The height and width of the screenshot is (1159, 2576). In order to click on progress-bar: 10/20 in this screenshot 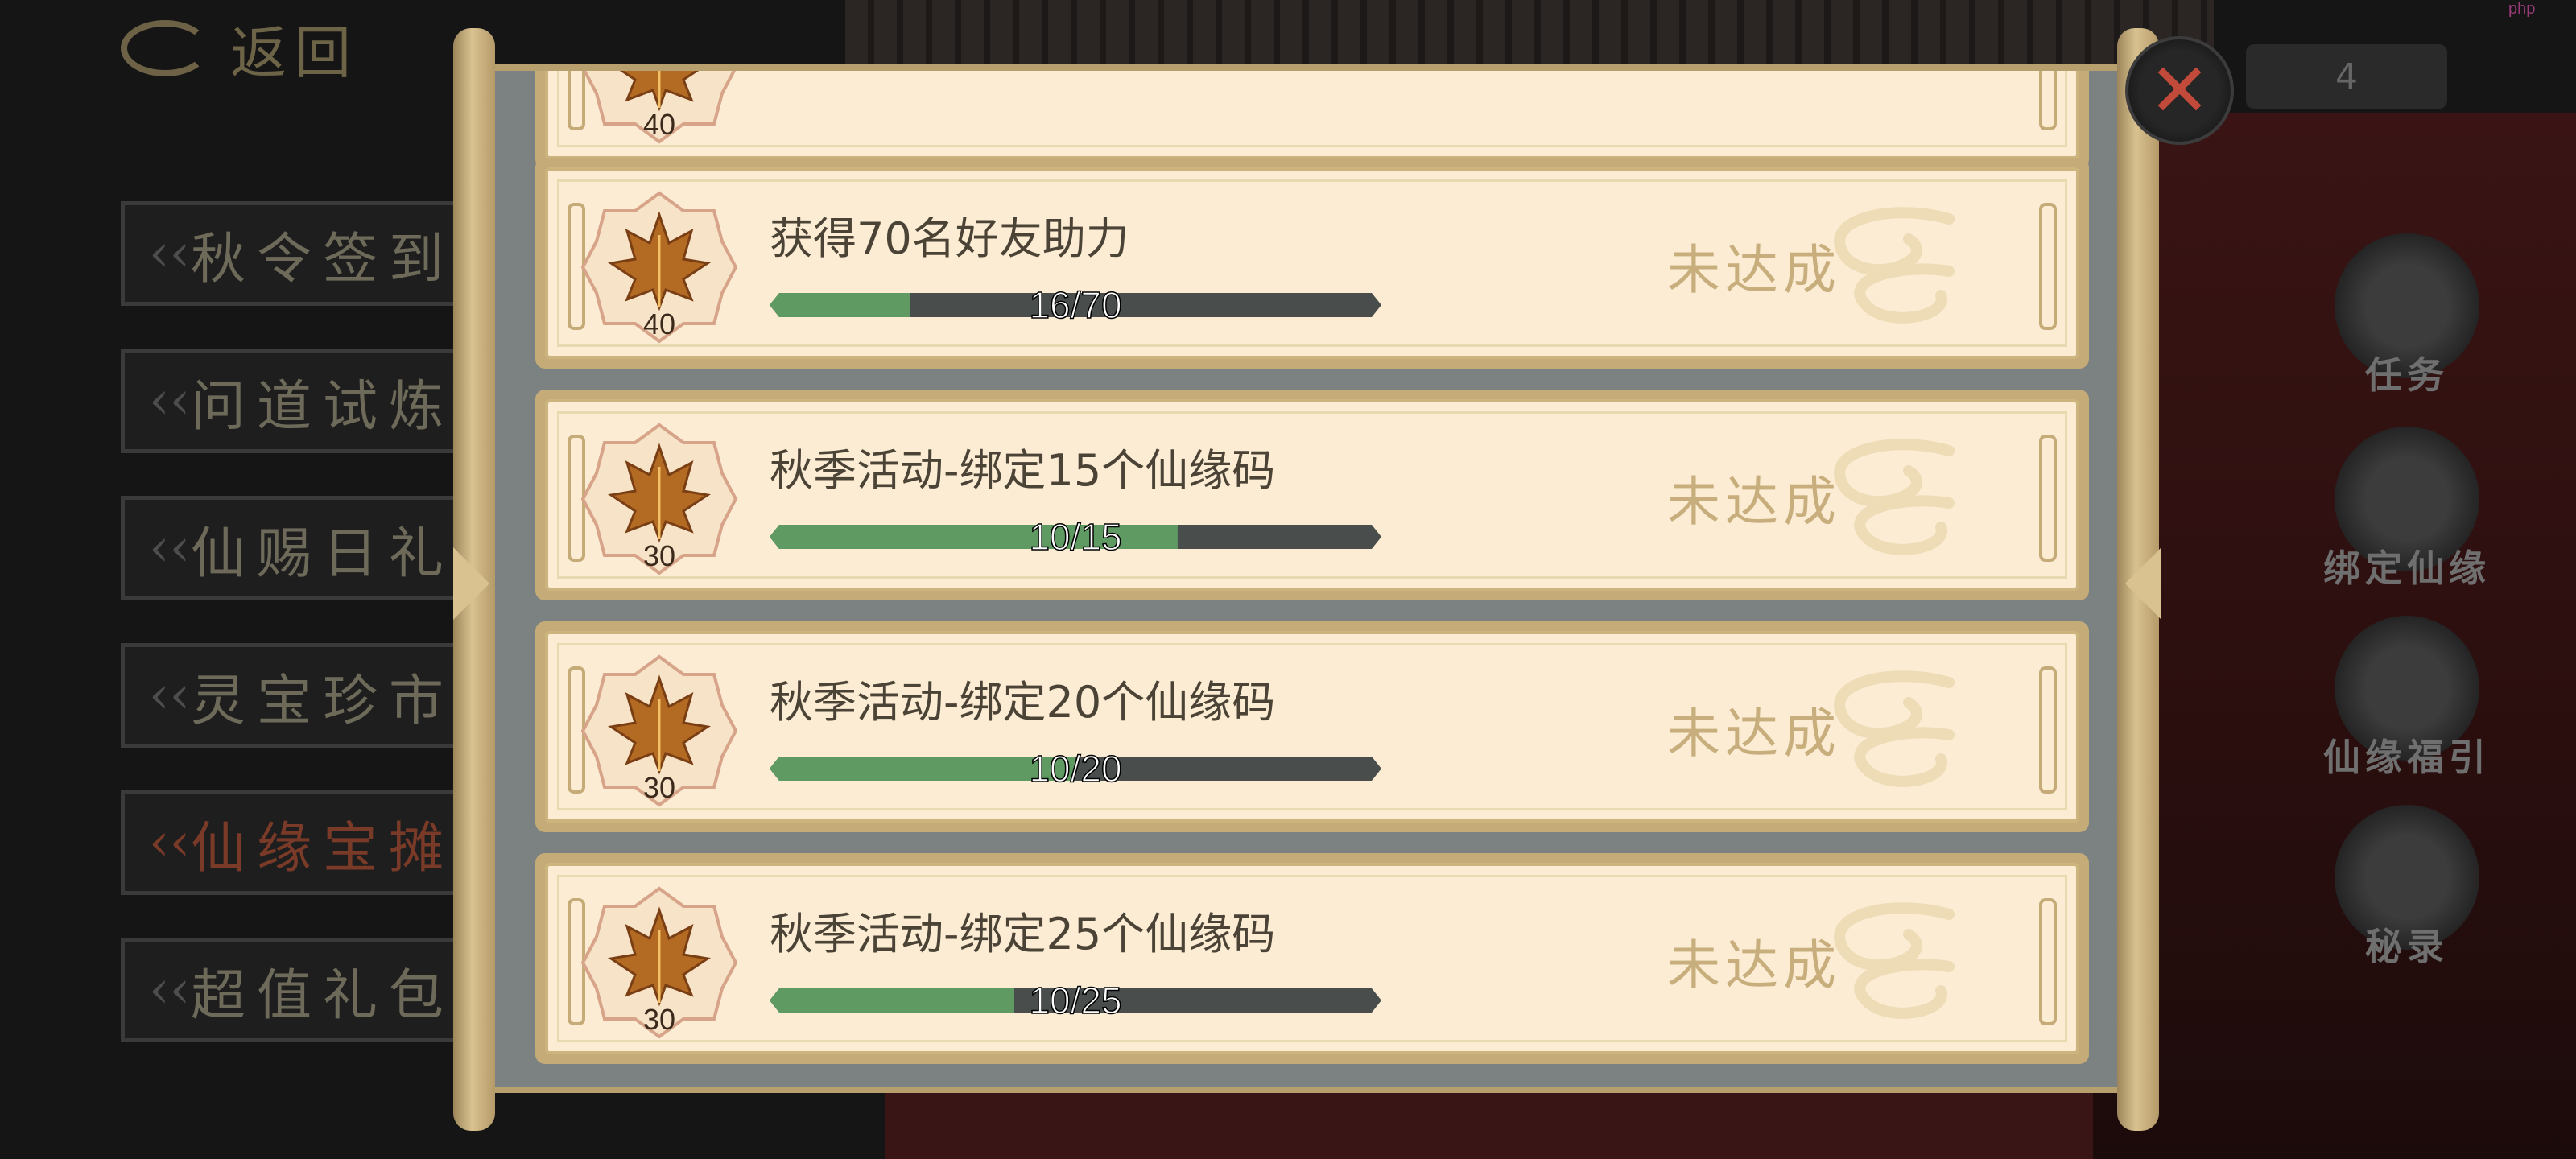, I will do `click(1075, 768)`.